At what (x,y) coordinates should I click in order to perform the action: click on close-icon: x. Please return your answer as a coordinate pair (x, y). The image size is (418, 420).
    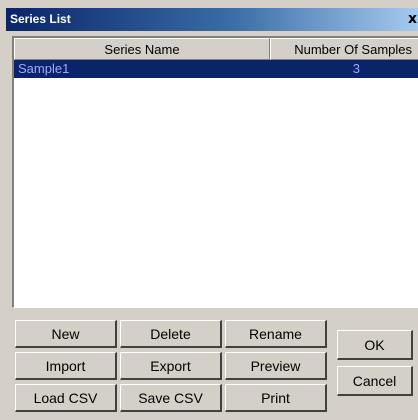
    Looking at the image, I should click on (413, 19).